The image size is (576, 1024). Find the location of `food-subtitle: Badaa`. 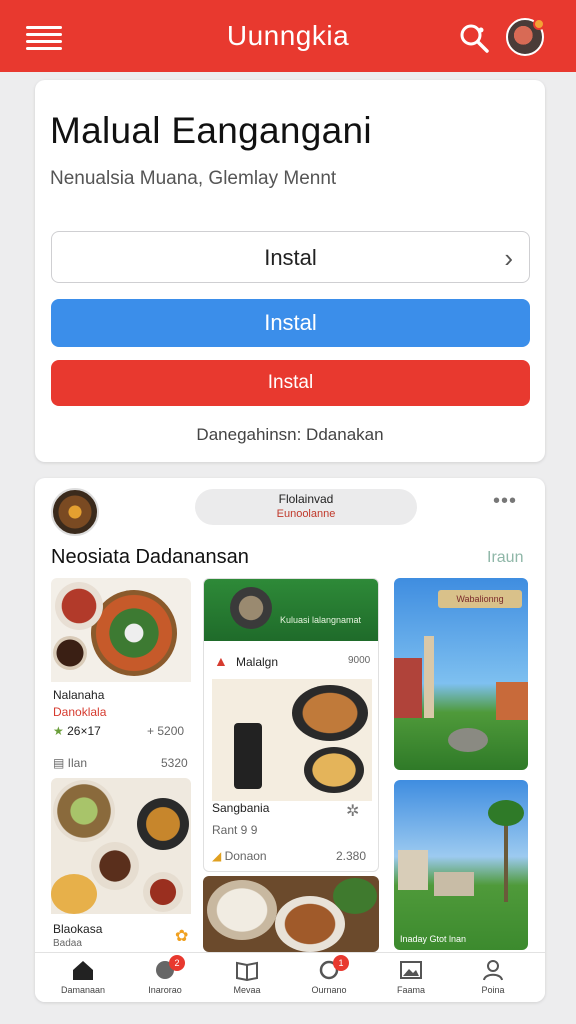

food-subtitle: Badaa is located at coordinates (67, 943).